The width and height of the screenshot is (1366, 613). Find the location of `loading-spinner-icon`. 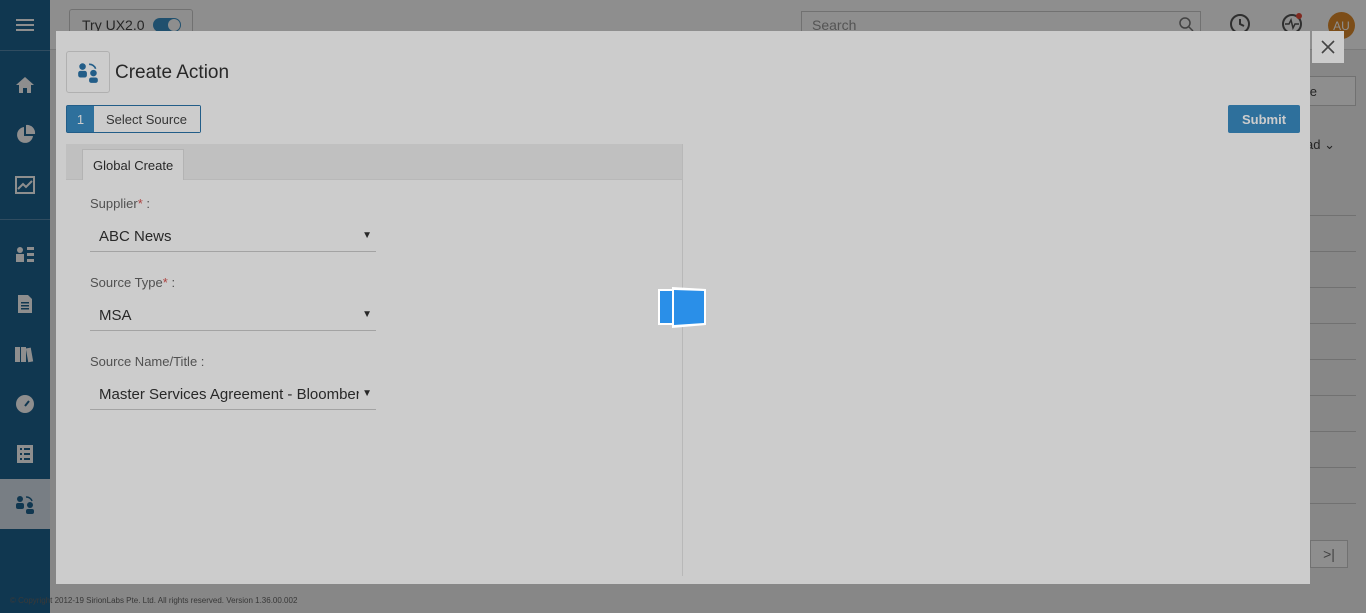

loading-spinner-icon is located at coordinates (682, 307).